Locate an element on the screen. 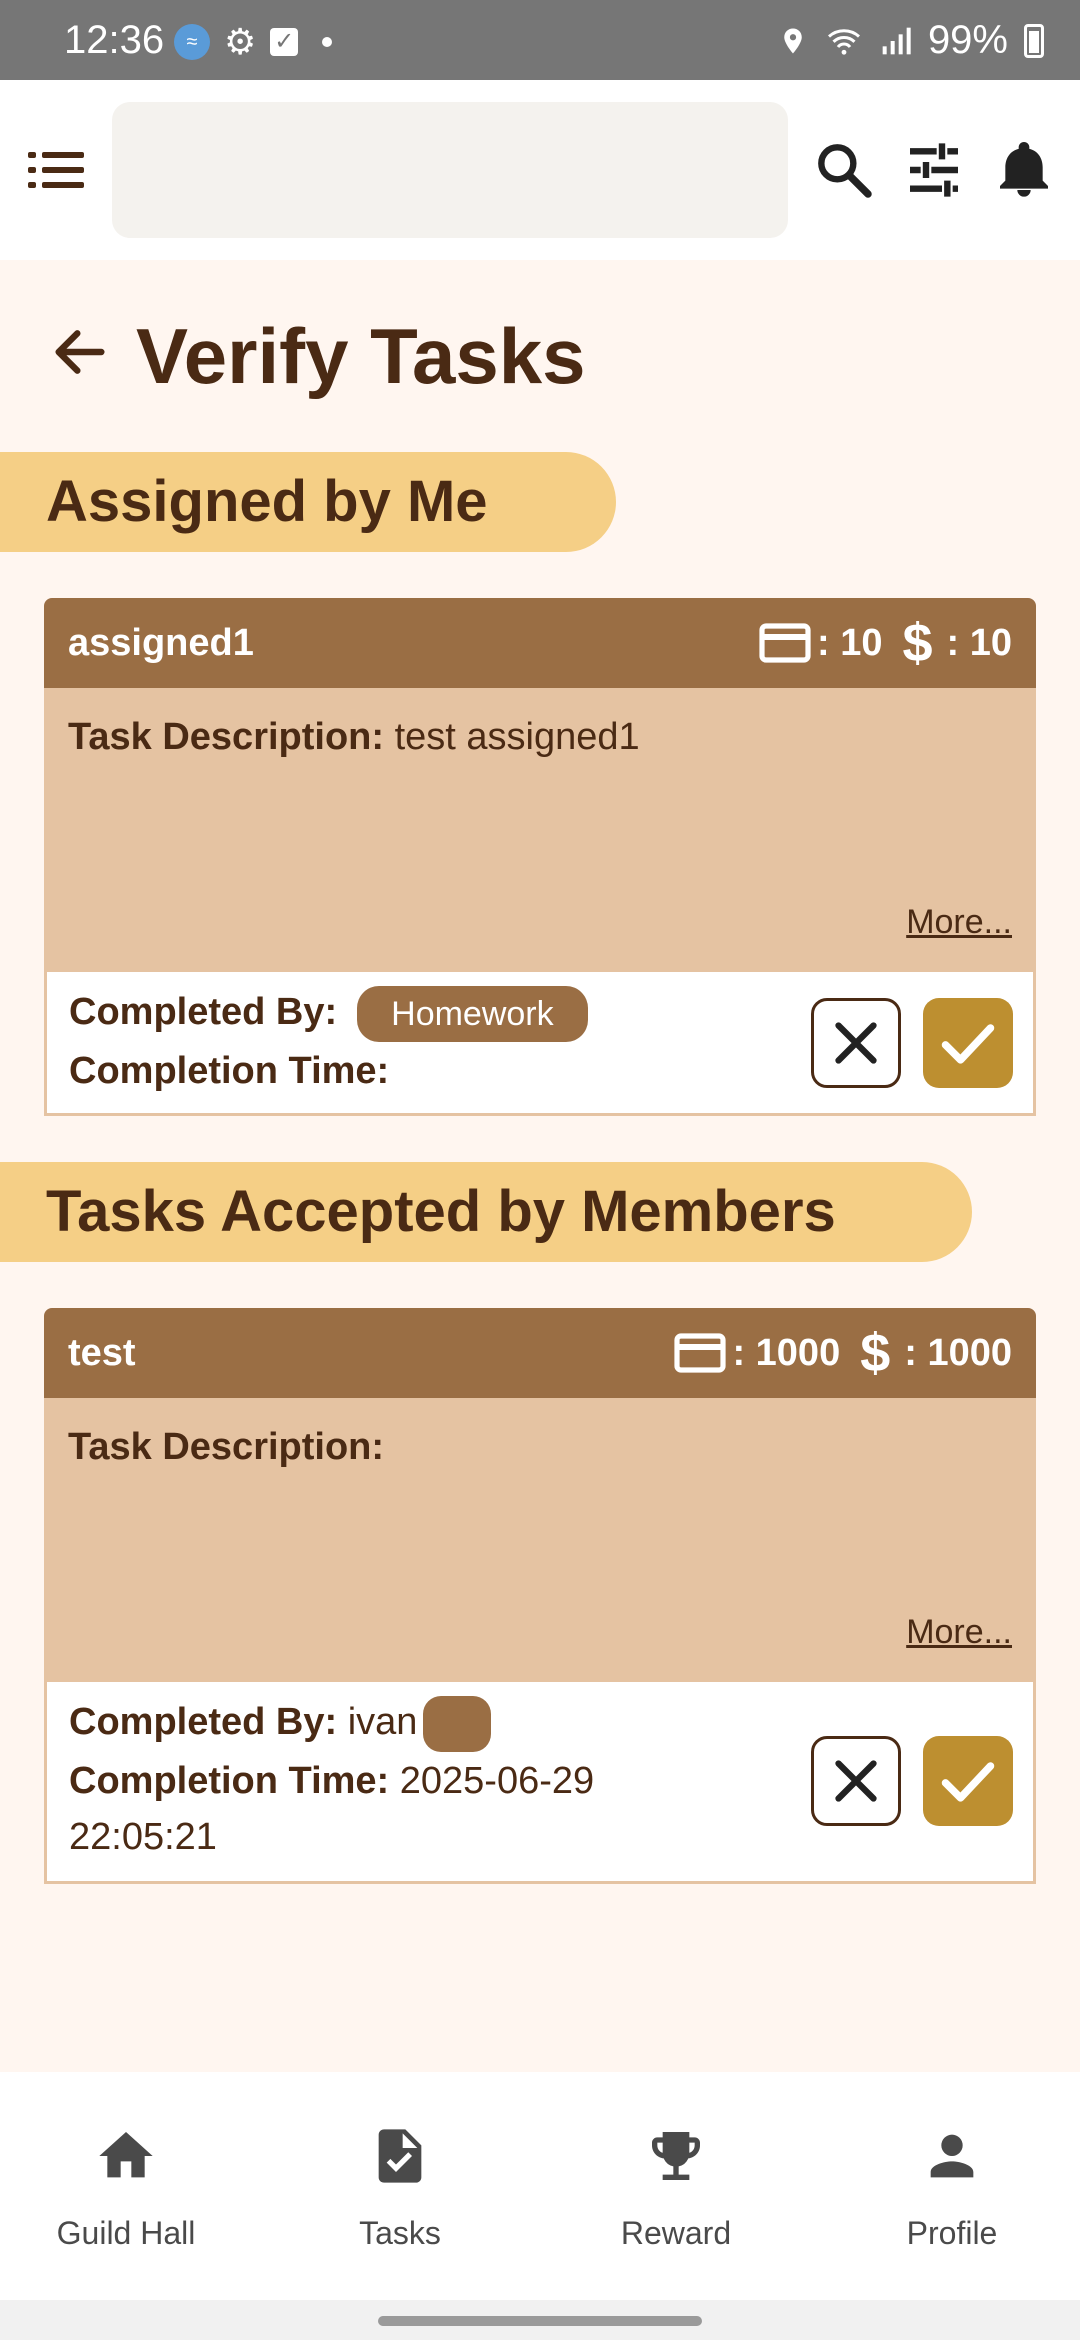 This screenshot has height=2340, width=1080. gesture-handle is located at coordinates (540, 2321).